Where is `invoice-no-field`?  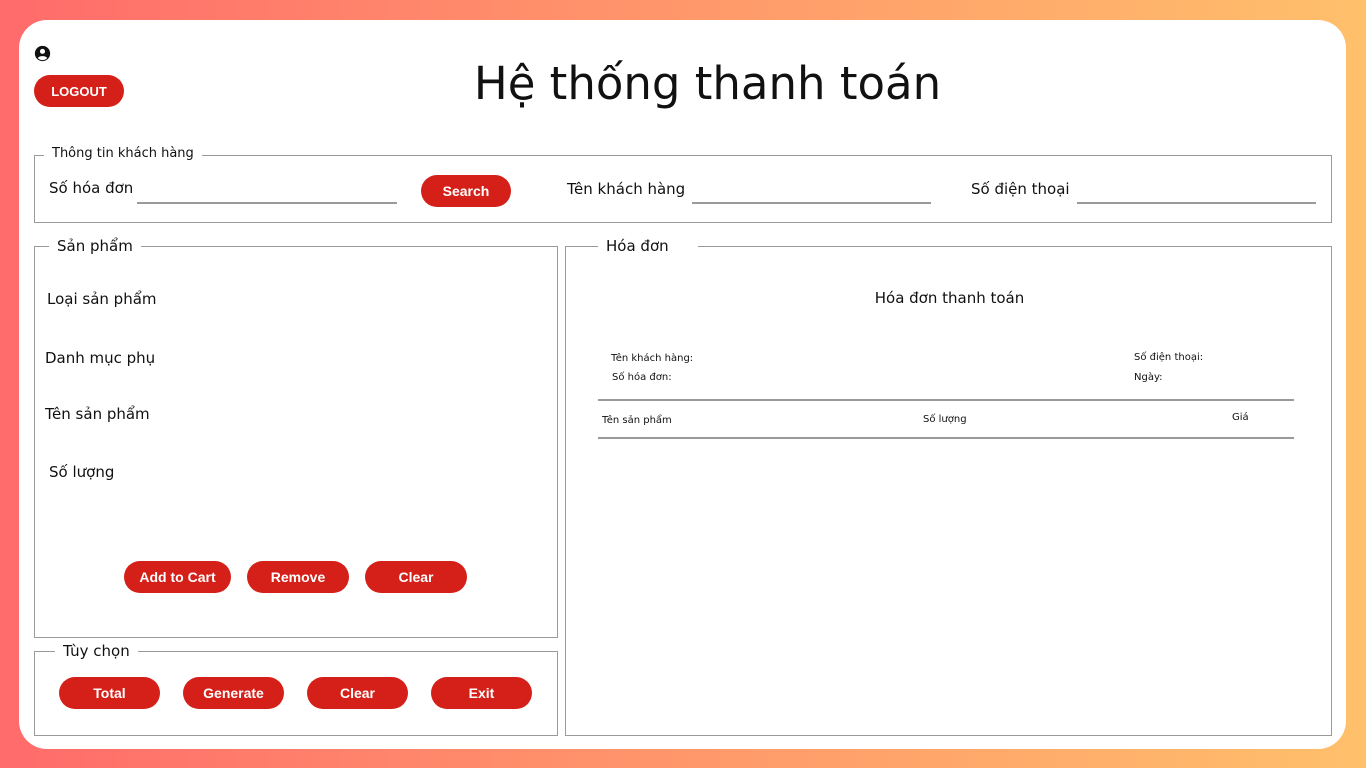 invoice-no-field is located at coordinates (267, 187).